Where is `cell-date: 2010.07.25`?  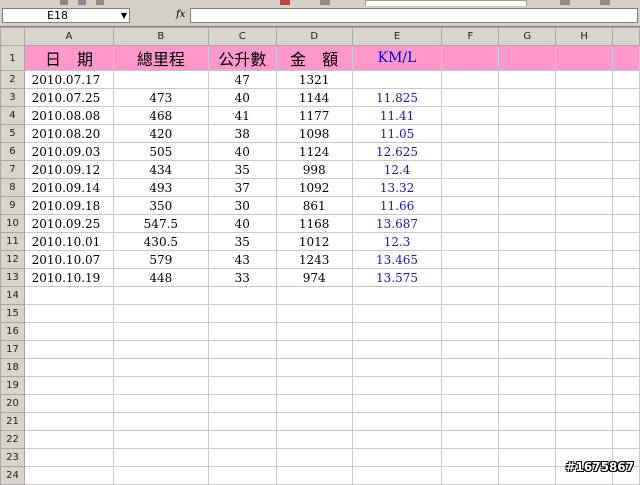
cell-date: 2010.07.25 is located at coordinates (68, 97).